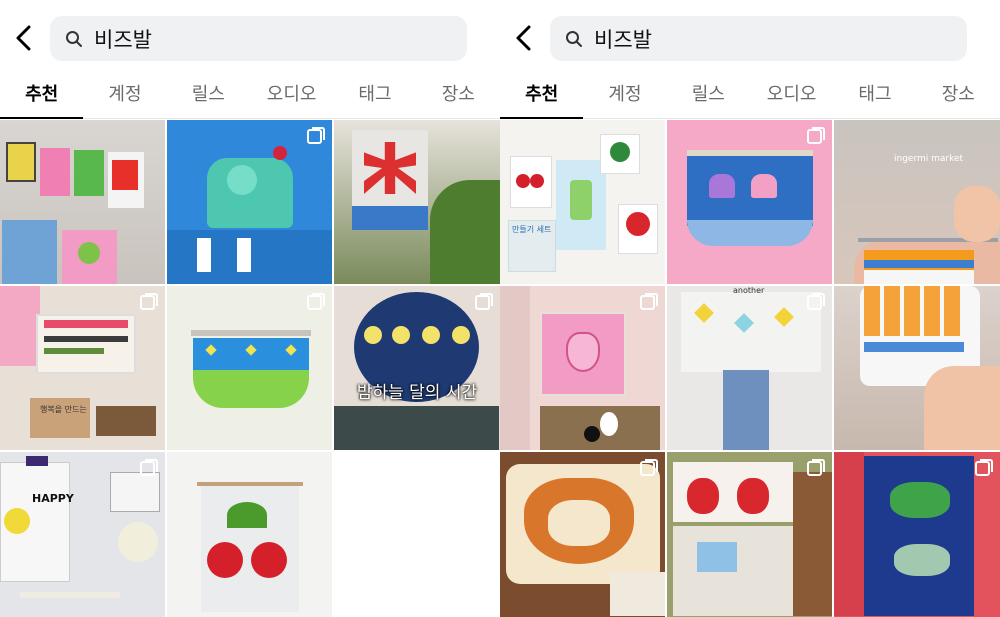 The height and width of the screenshot is (617, 1000). What do you see at coordinates (417, 393) in the screenshot?
I see `tile-caption: 밤하늘 달의 시간` at bounding box center [417, 393].